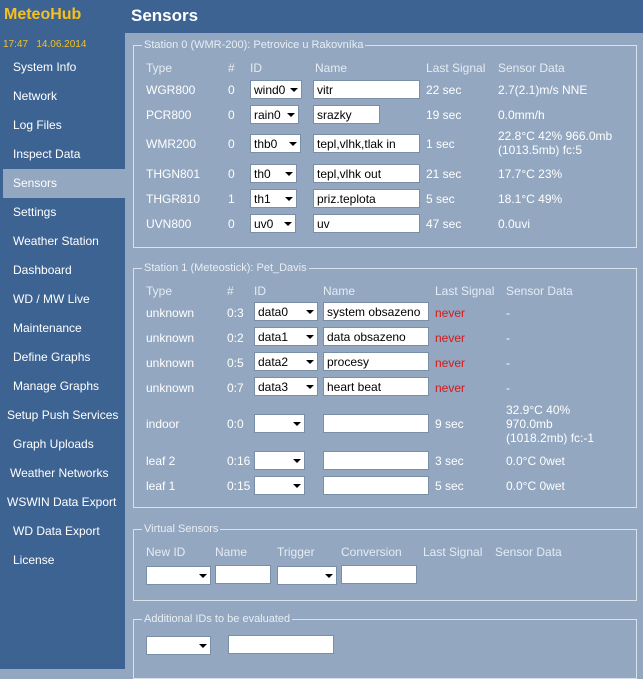 The width and height of the screenshot is (643, 679). What do you see at coordinates (286, 311) in the screenshot?
I see `station1-row-id-select: data0` at bounding box center [286, 311].